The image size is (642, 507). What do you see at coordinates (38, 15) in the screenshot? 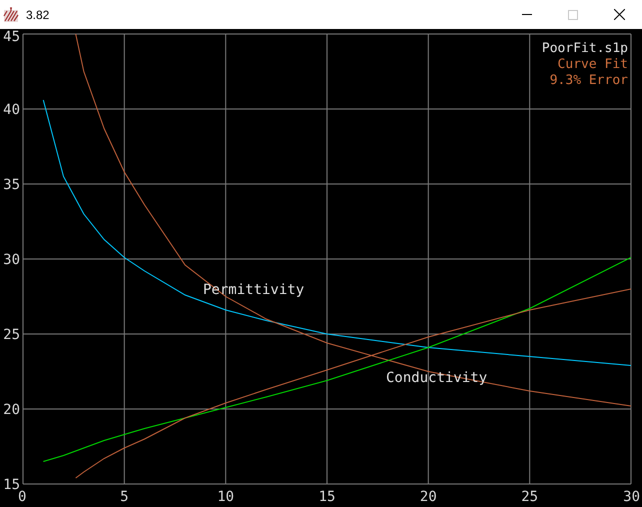
I see `window-title: 3.82` at bounding box center [38, 15].